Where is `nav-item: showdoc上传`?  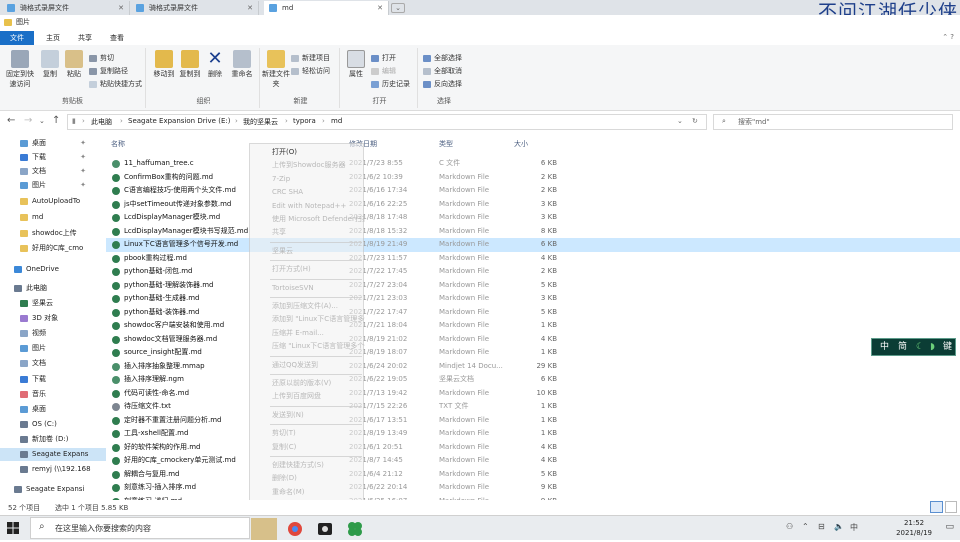
nav-item: showdoc上传 is located at coordinates (53, 233).